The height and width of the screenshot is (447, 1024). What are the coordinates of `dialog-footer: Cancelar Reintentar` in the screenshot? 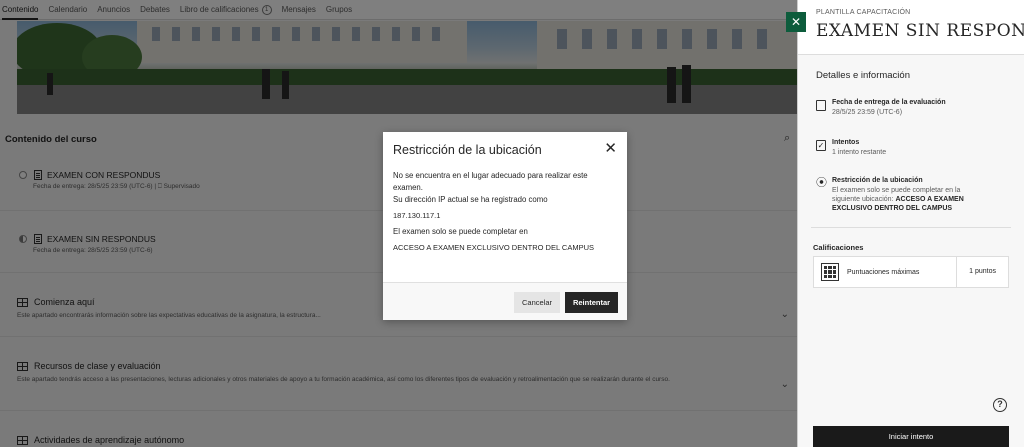 It's located at (505, 301).